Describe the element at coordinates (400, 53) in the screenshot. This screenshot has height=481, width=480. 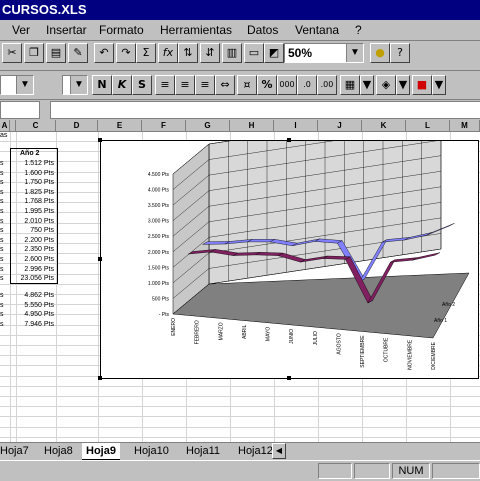
I see `help-pointer-icon: ?` at that location.